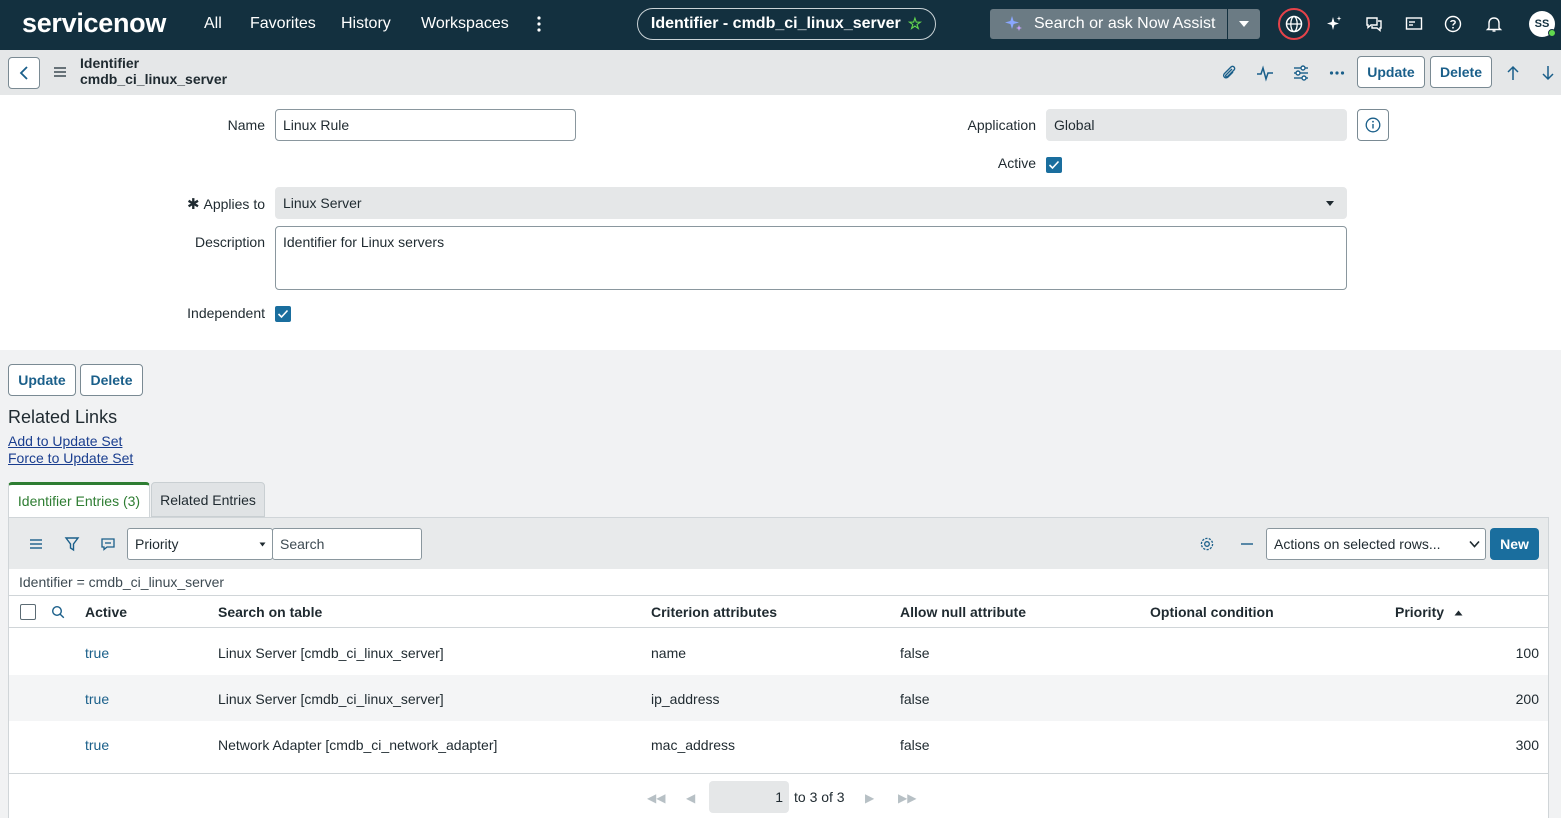 Image resolution: width=1561 pixels, height=818 pixels. I want to click on column-criterion-attributes: Criterion attributes, so click(714, 612).